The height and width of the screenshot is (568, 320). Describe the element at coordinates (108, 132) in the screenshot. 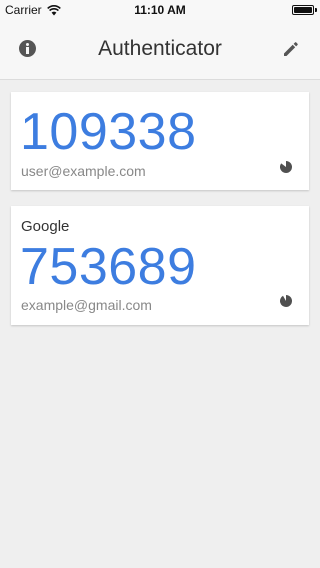

I see `otp-code: 109338` at that location.